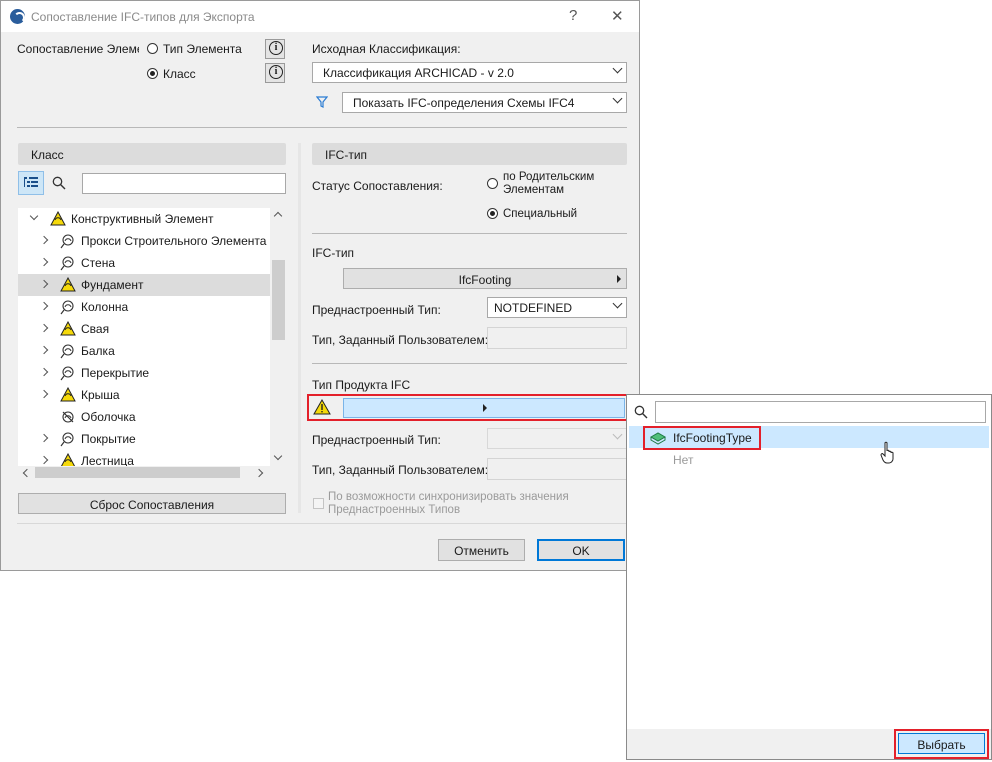  I want to click on radio-element-type, so click(152, 48).